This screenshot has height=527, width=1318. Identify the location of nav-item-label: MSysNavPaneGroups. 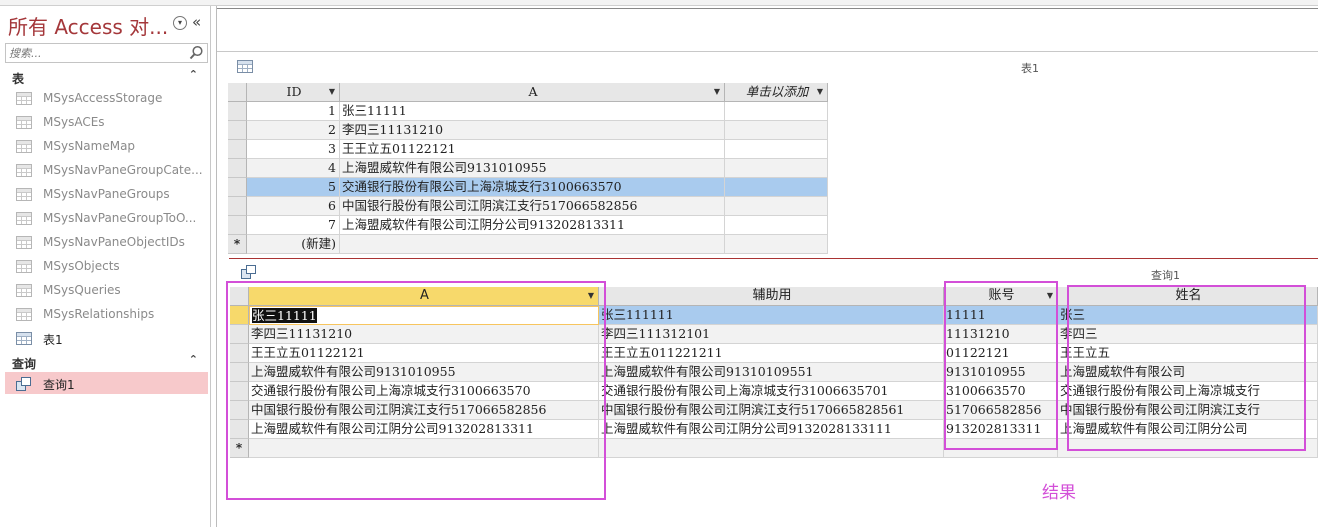
(106, 194).